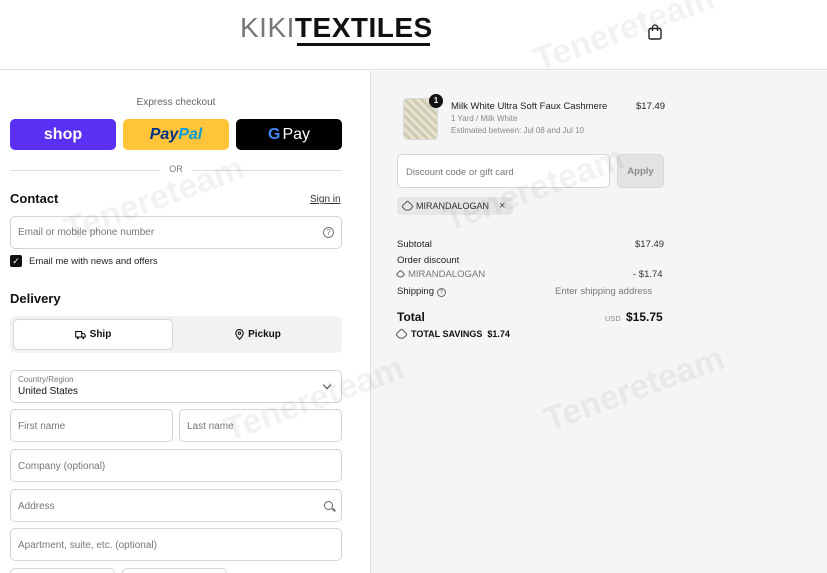  Describe the element at coordinates (484, 118) in the screenshot. I see `product-variant: 1 Yard / Milk White` at that location.